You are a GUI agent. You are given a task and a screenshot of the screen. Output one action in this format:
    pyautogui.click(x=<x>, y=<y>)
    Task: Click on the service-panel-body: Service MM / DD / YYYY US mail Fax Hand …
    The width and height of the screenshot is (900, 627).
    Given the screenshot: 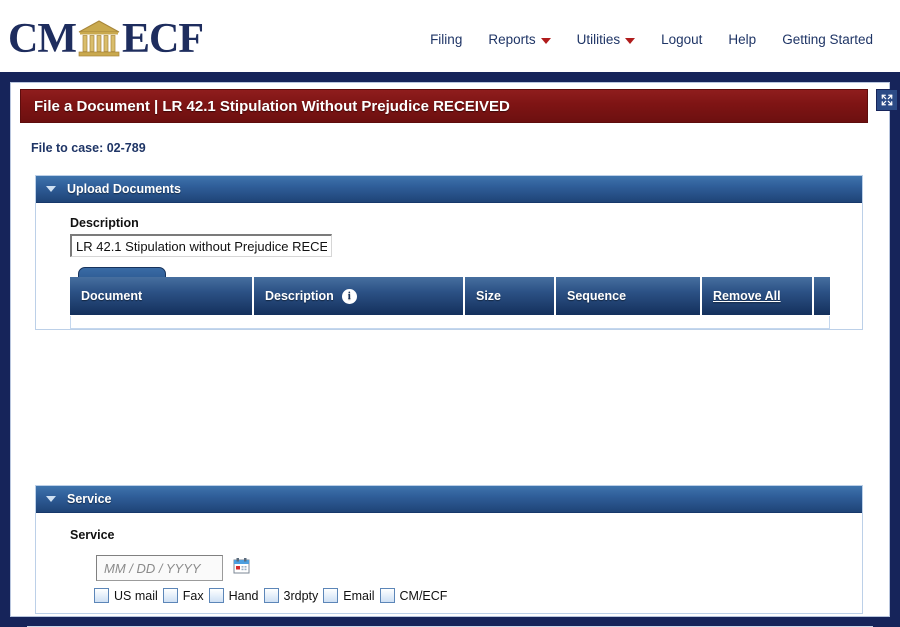 What is the action you would take?
    pyautogui.click(x=449, y=563)
    